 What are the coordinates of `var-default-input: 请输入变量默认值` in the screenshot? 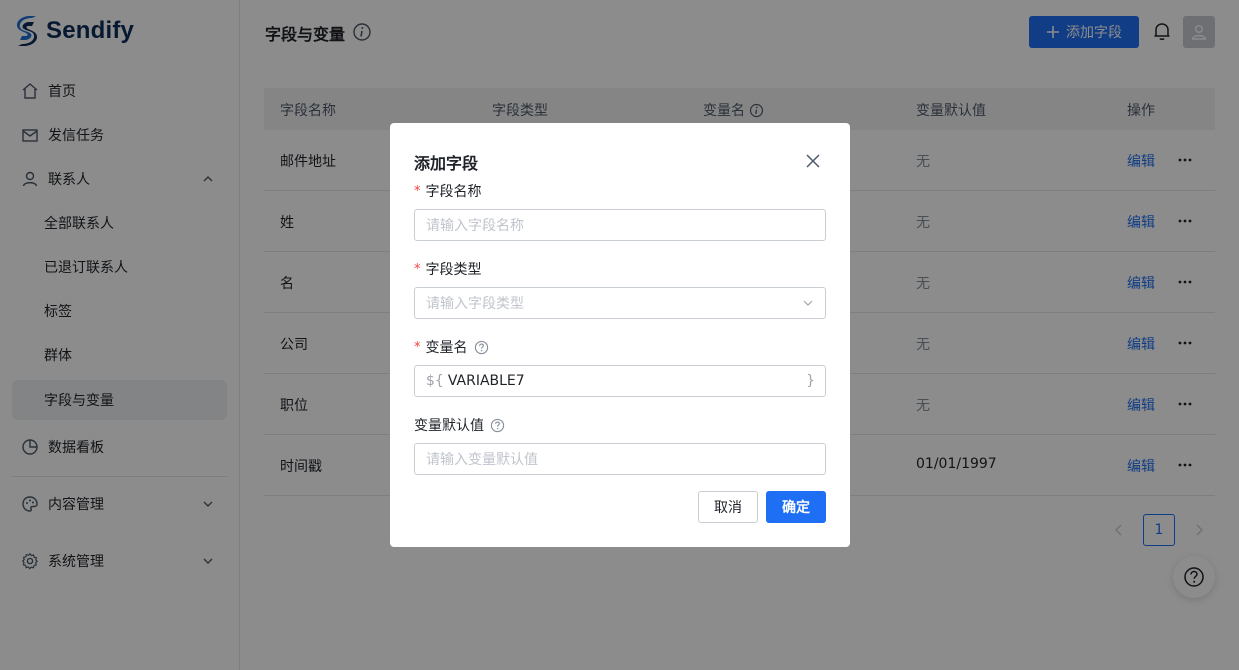 It's located at (620, 459).